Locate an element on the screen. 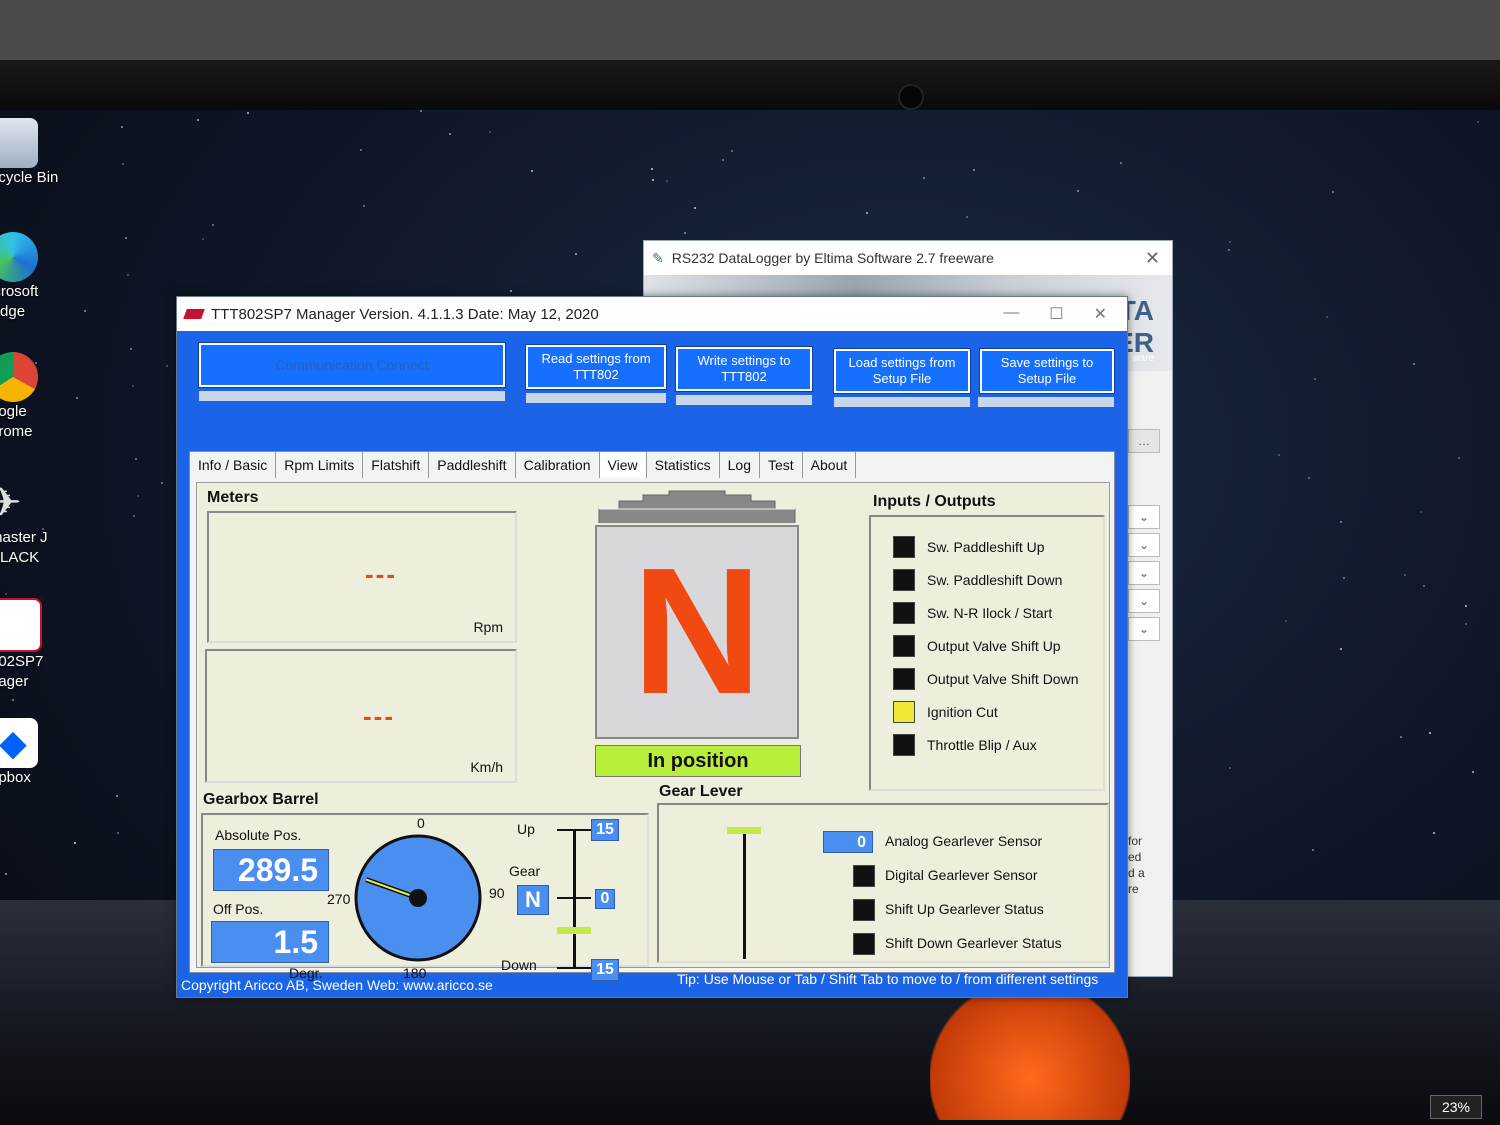 This screenshot has width=1500, height=1125. tab-flatshift: Flatshift is located at coordinates (396, 465).